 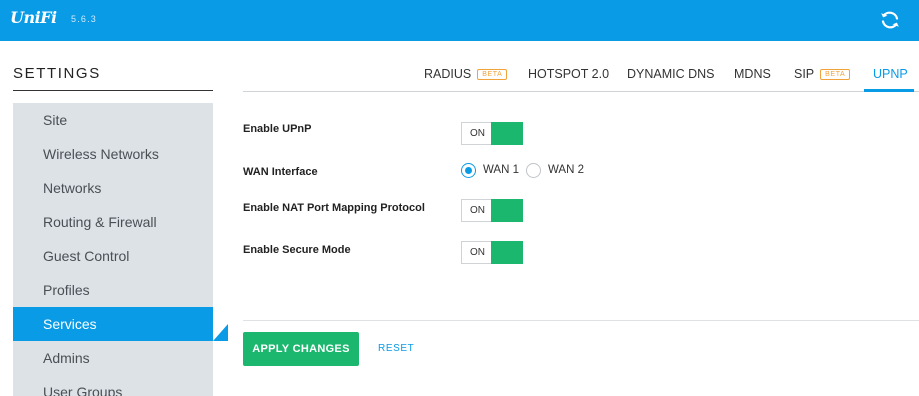 I want to click on tab-label: RADIUS, so click(x=448, y=74).